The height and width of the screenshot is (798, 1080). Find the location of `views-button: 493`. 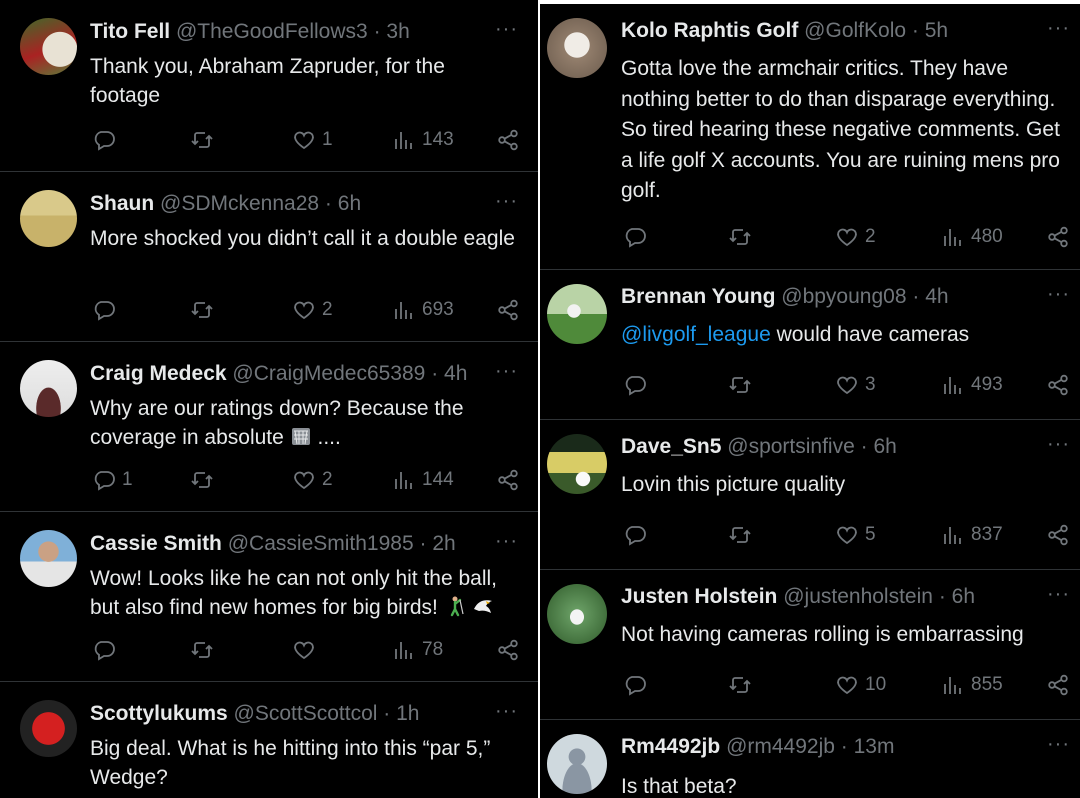

views-button: 493 is located at coordinates (972, 385).